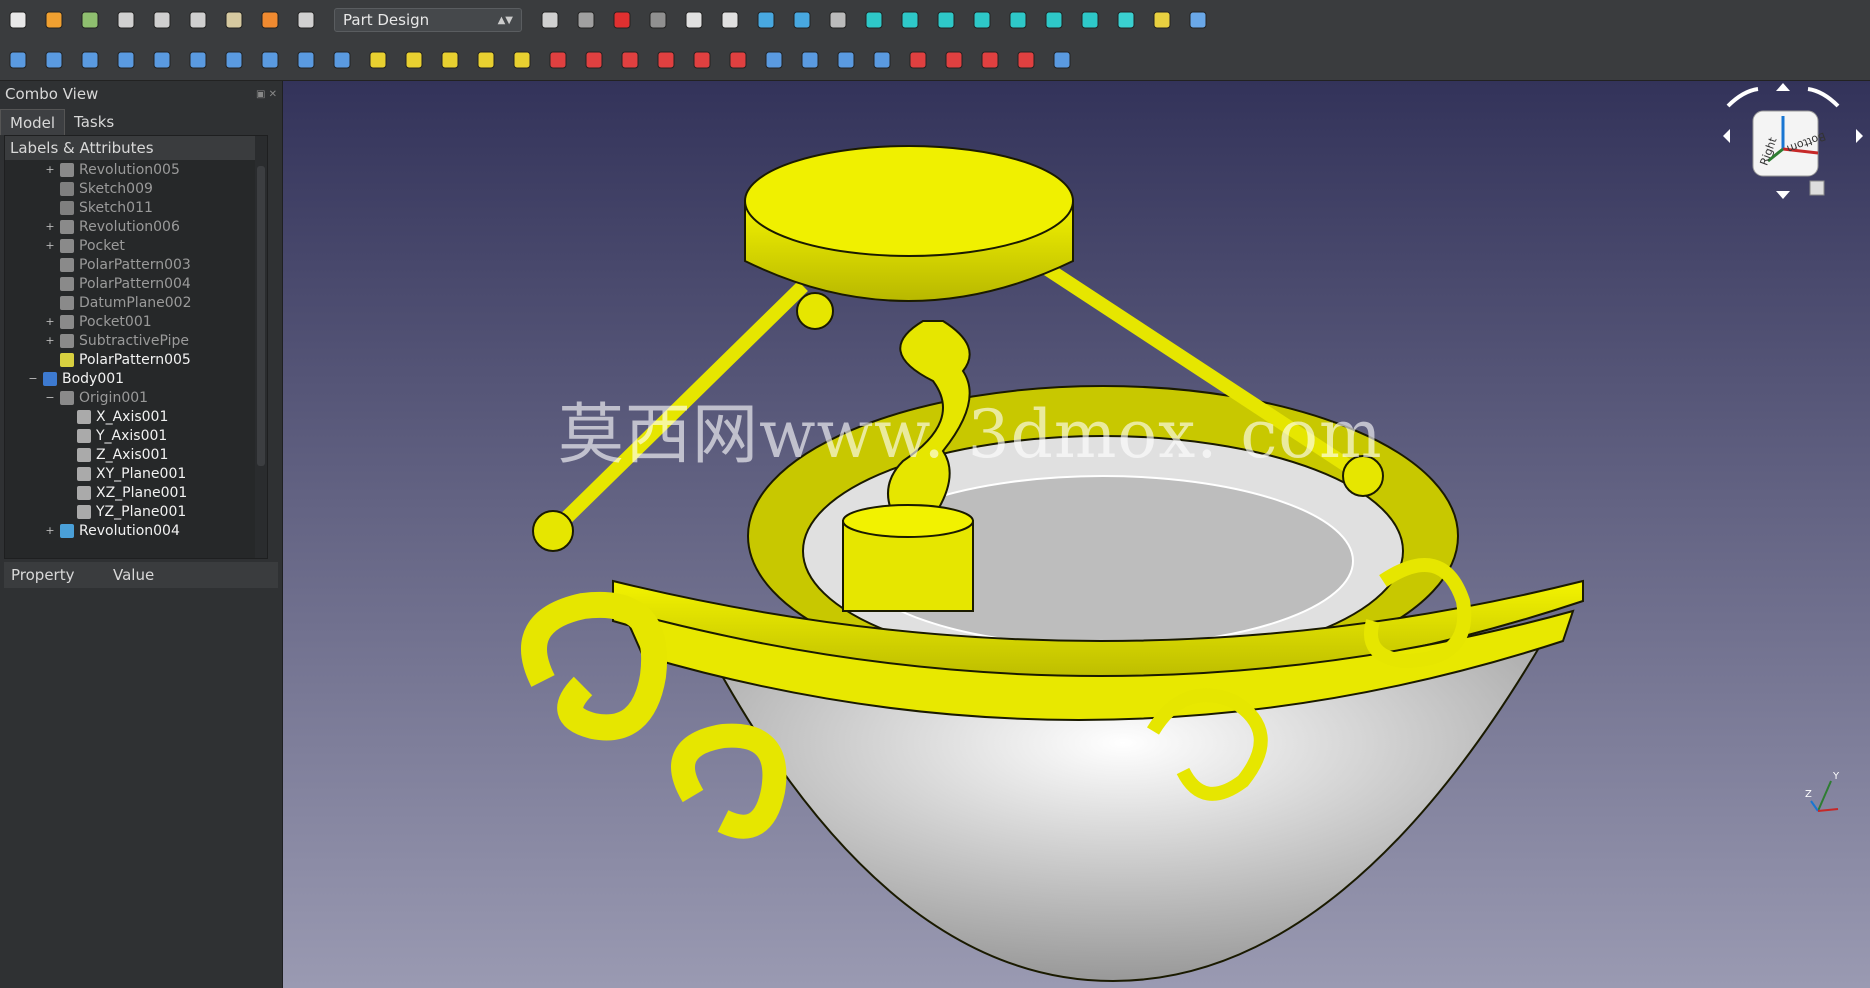  What do you see at coordinates (136, 378) in the screenshot?
I see `tree-item-body001: − Body001` at bounding box center [136, 378].